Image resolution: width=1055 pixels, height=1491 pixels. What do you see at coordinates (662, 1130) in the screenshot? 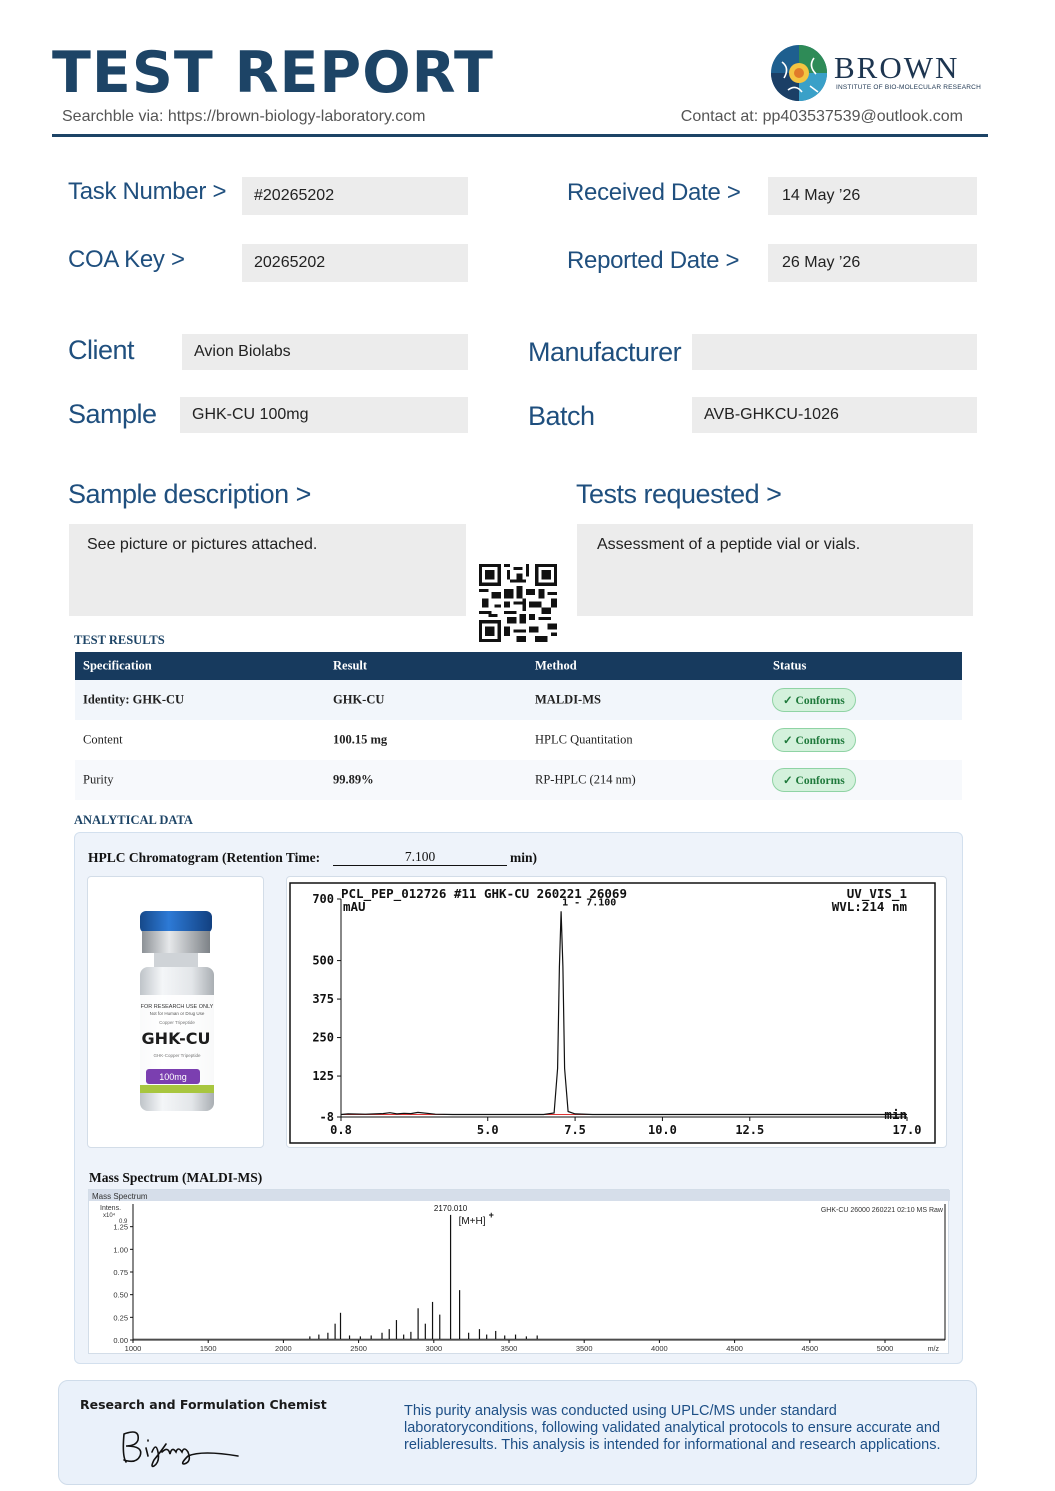
I see `chromatogram-x-tick-label: 10.0` at bounding box center [662, 1130].